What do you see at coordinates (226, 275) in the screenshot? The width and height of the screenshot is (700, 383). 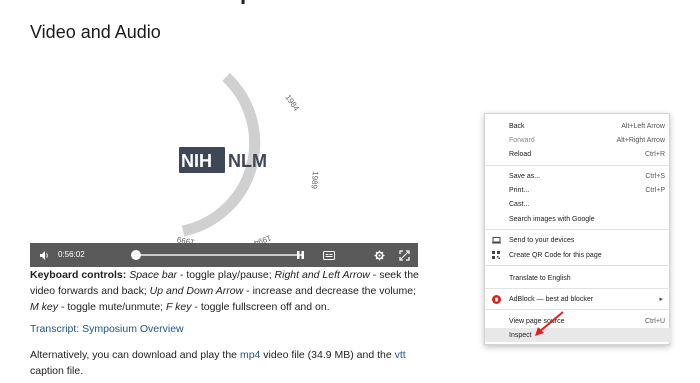 I see `kb-space-desc: - toggle play/pause;` at bounding box center [226, 275].